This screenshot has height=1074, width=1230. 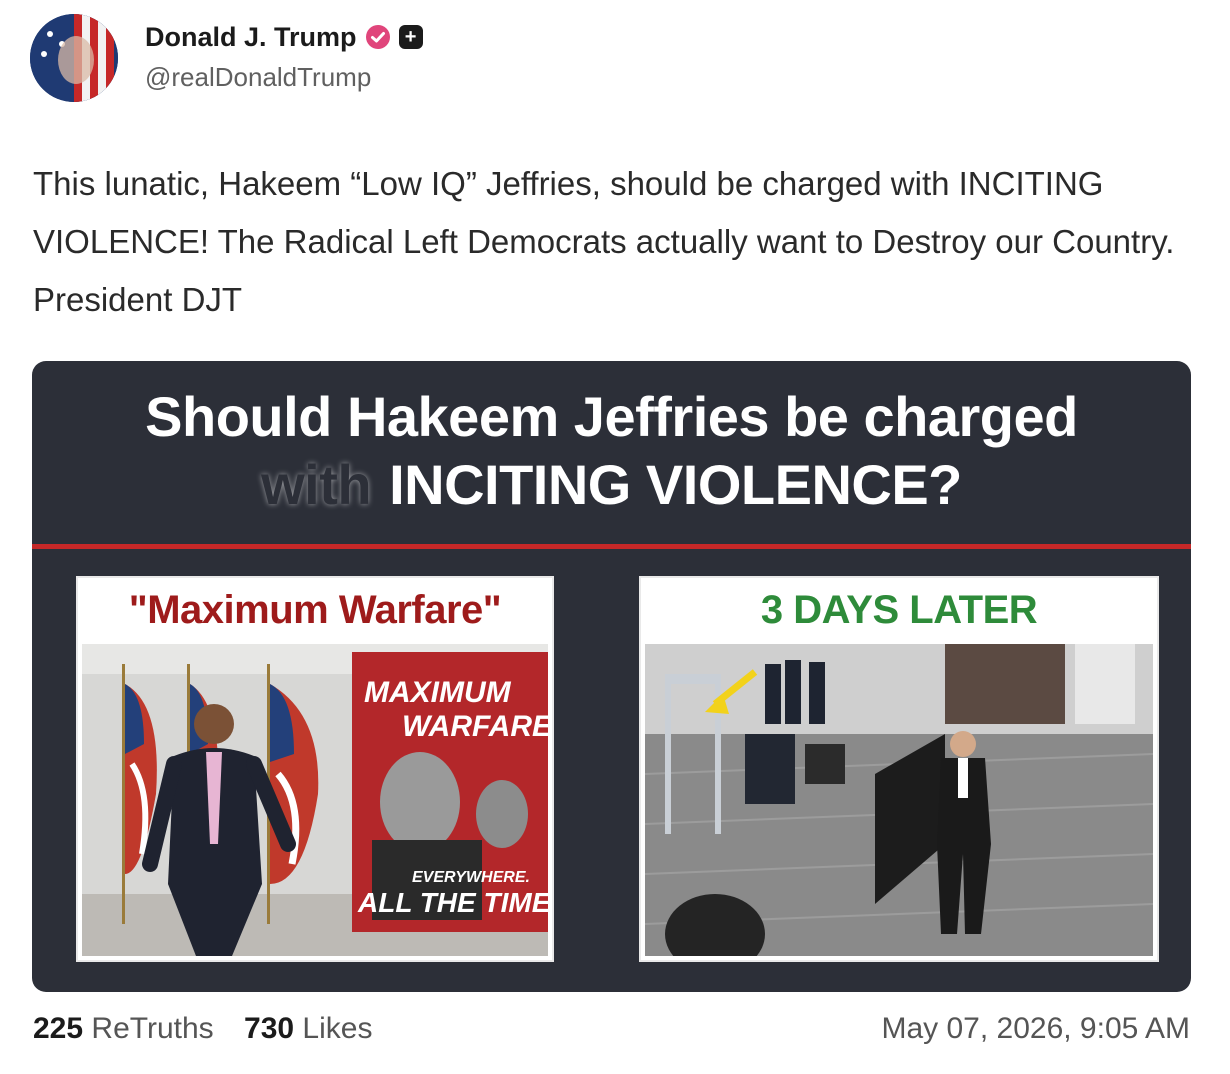 What do you see at coordinates (611, 546) in the screenshot?
I see `red-divider` at bounding box center [611, 546].